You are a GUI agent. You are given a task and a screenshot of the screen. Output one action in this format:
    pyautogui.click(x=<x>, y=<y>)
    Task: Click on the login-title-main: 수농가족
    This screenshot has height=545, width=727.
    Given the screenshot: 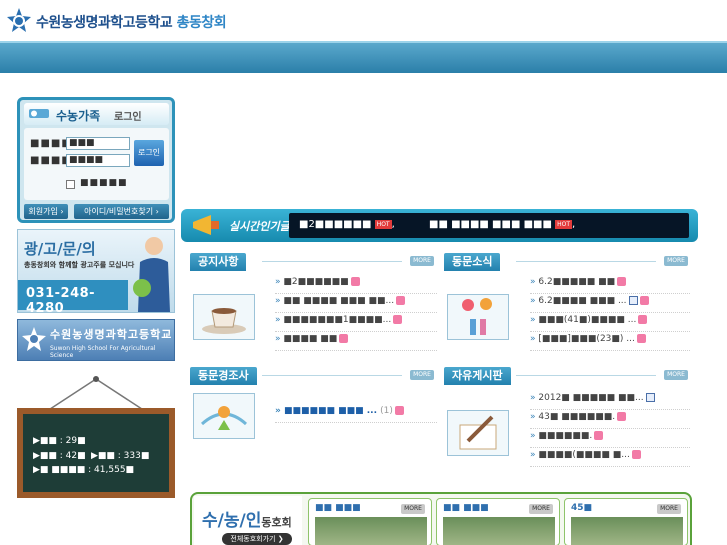 What is the action you would take?
    pyautogui.click(x=78, y=116)
    